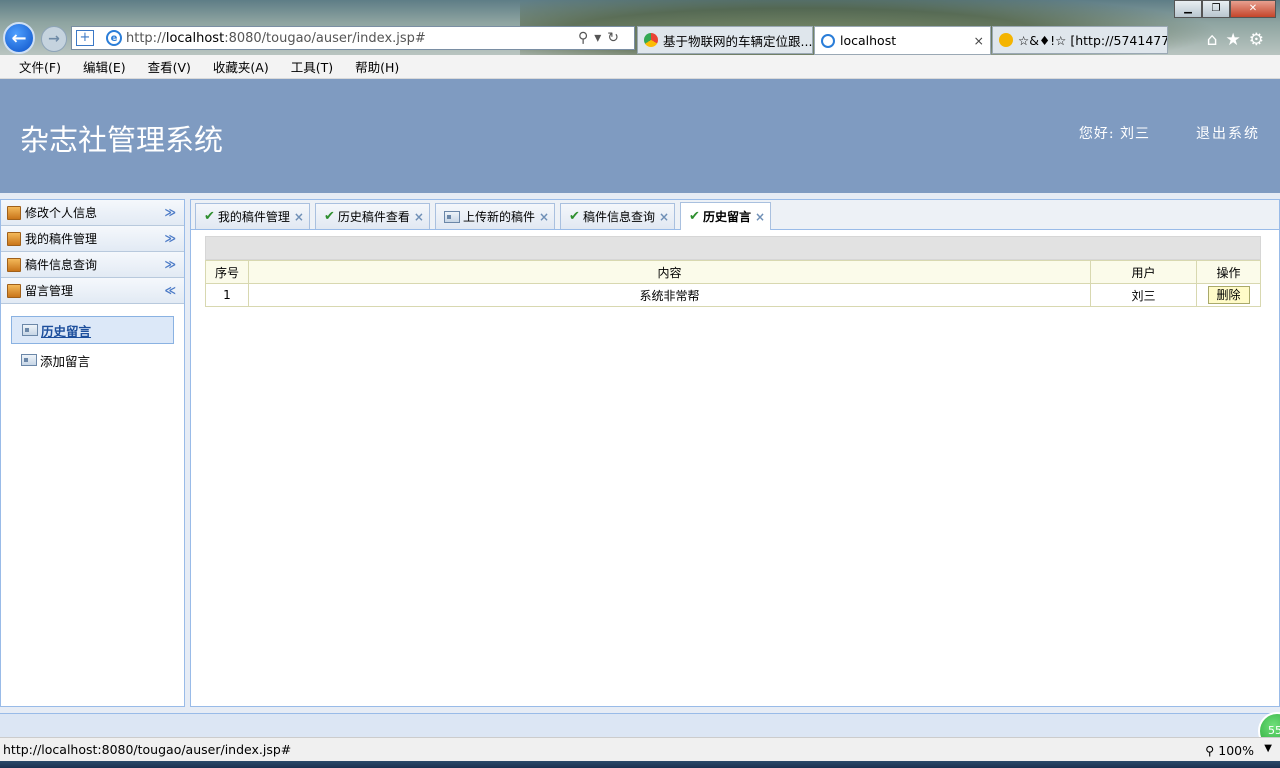 This screenshot has width=1280, height=768. I want to click on col-index-header: 序号, so click(227, 272).